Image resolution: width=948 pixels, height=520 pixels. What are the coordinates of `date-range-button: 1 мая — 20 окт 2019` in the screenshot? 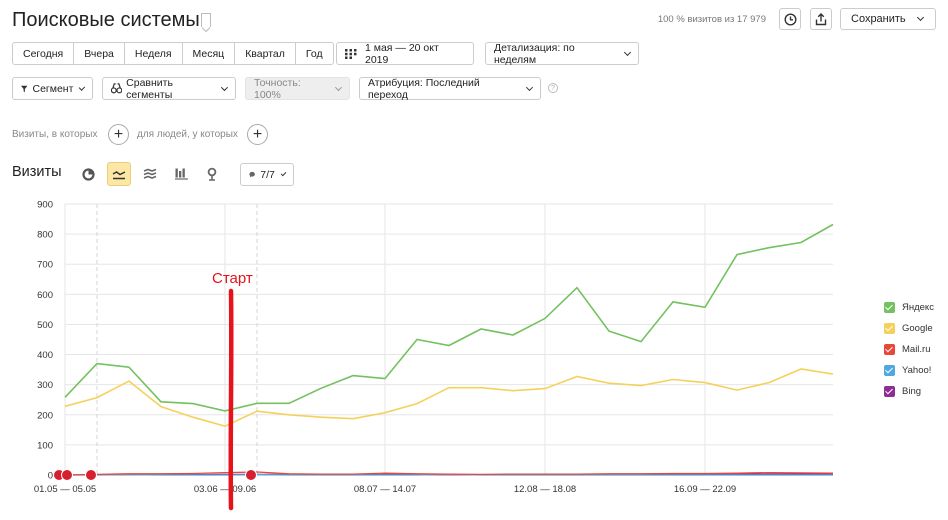 It's located at (405, 53).